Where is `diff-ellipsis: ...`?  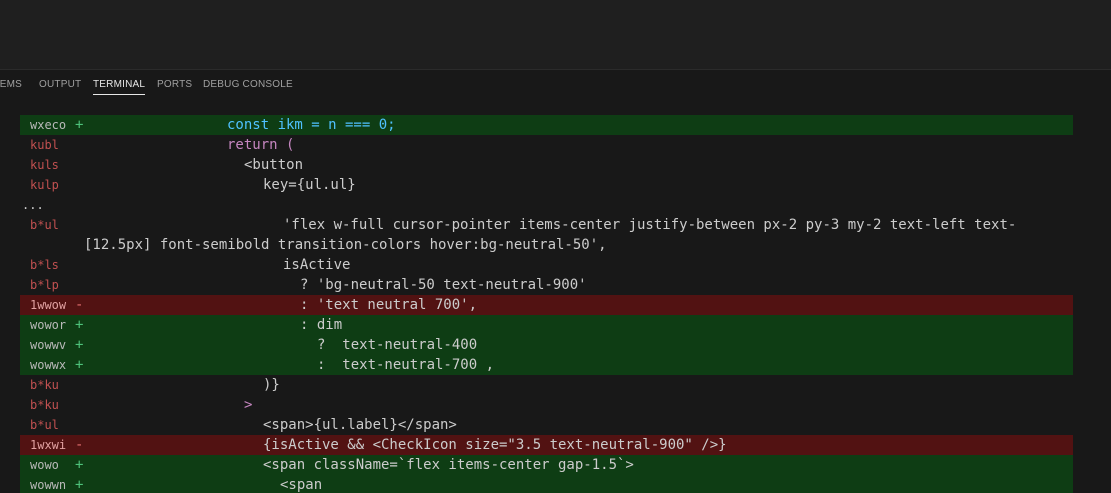 diff-ellipsis: ... is located at coordinates (546, 205).